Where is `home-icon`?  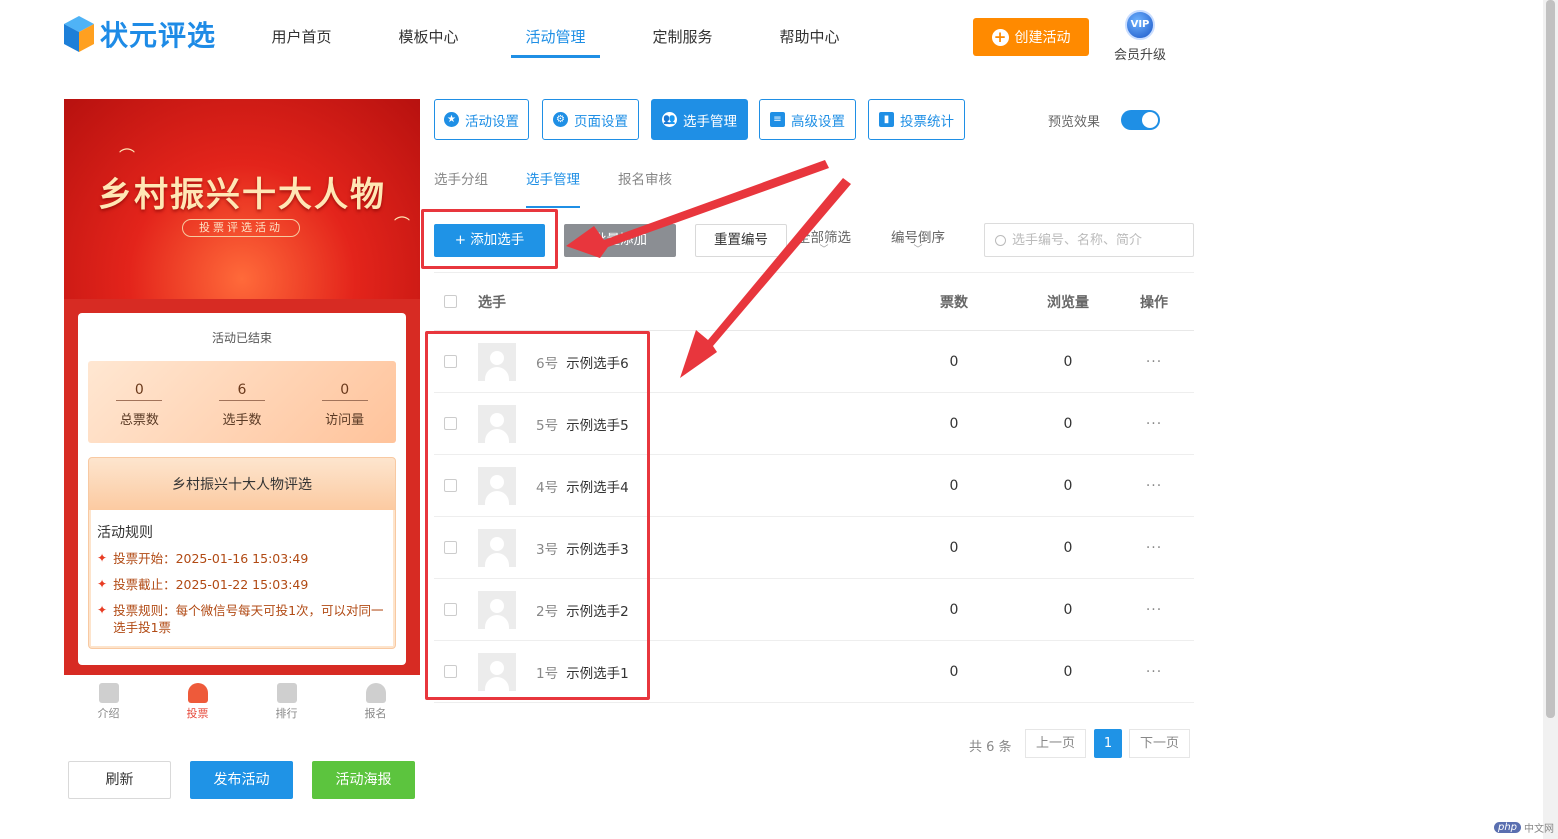
home-icon is located at coordinates (197, 693).